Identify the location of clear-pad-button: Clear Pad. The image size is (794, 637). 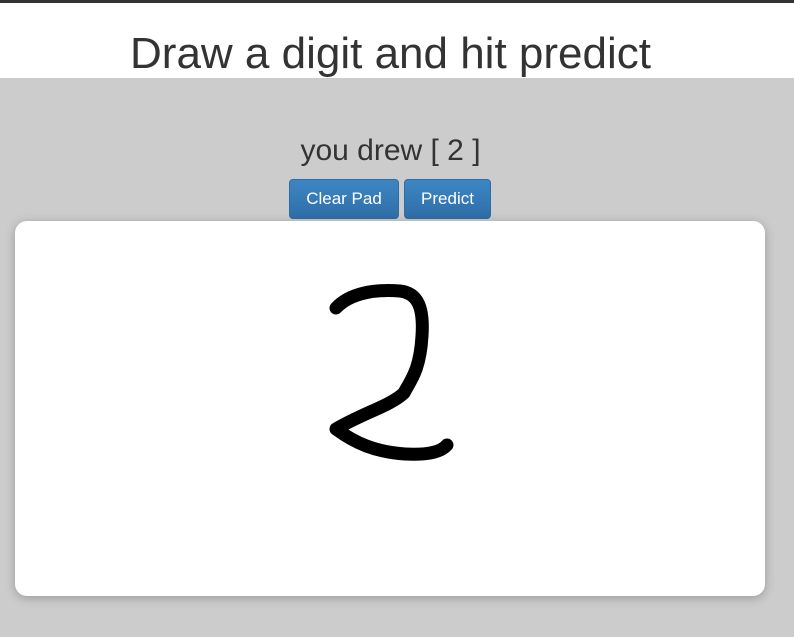
(344, 199).